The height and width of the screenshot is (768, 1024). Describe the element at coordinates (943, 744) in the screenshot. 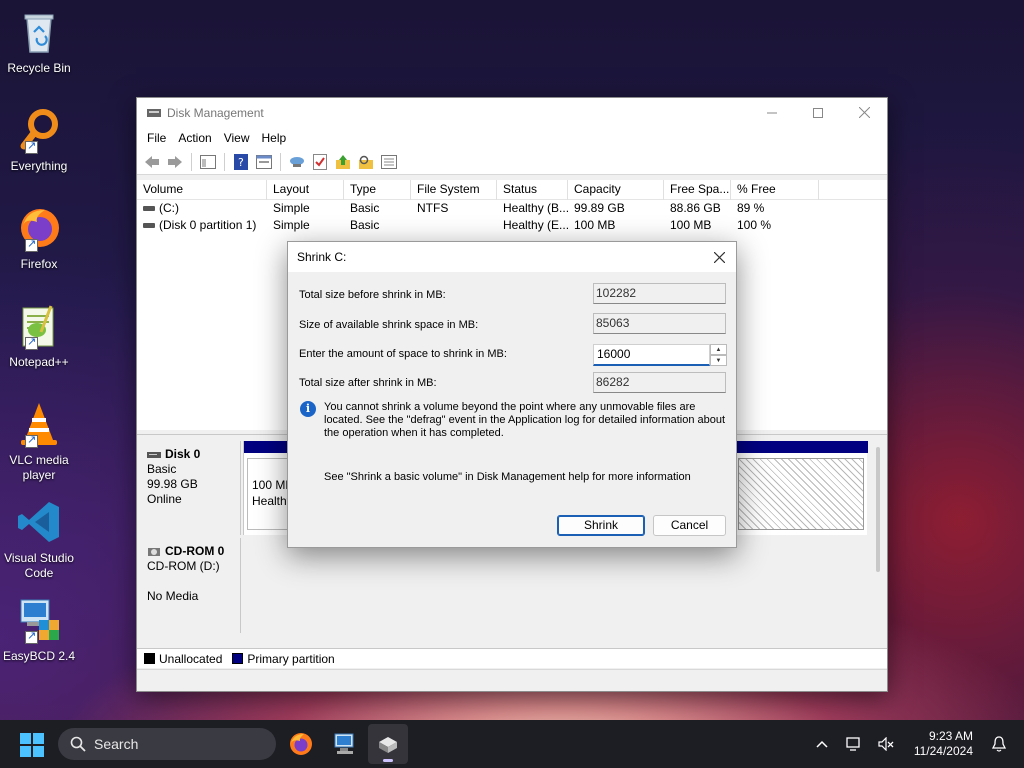

I see `clock: 9:23 AM 11/24/2024` at that location.